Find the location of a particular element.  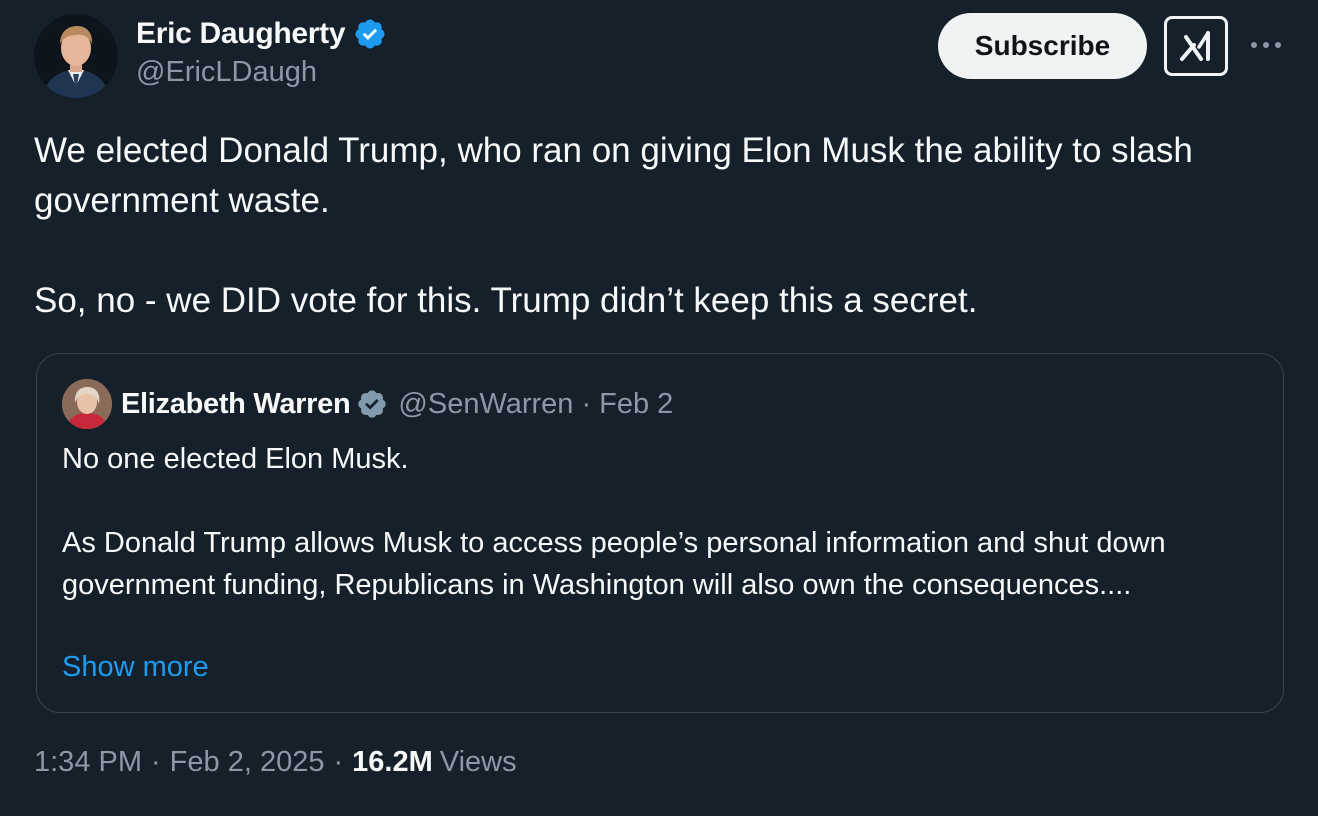

quoted-author-avatar is located at coordinates (87, 404).